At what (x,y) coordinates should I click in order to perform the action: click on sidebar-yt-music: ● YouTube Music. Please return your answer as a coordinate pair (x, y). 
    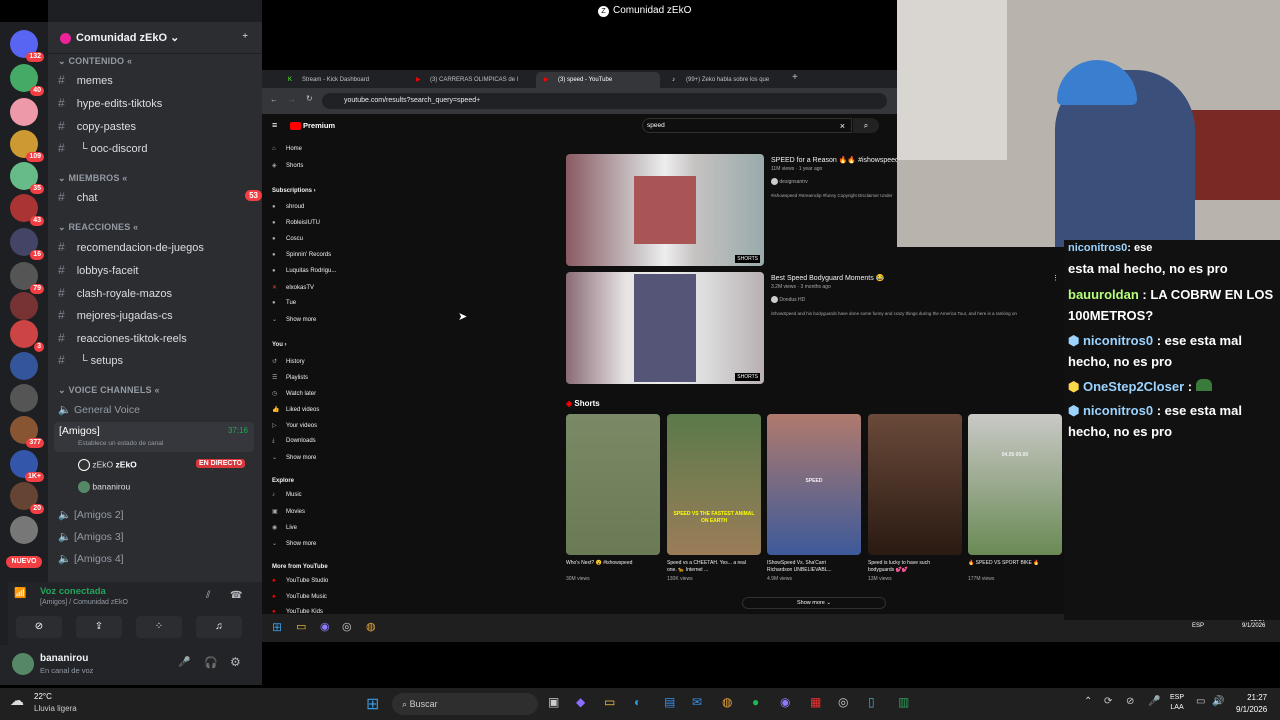
    Looking at the image, I should click on (299, 597).